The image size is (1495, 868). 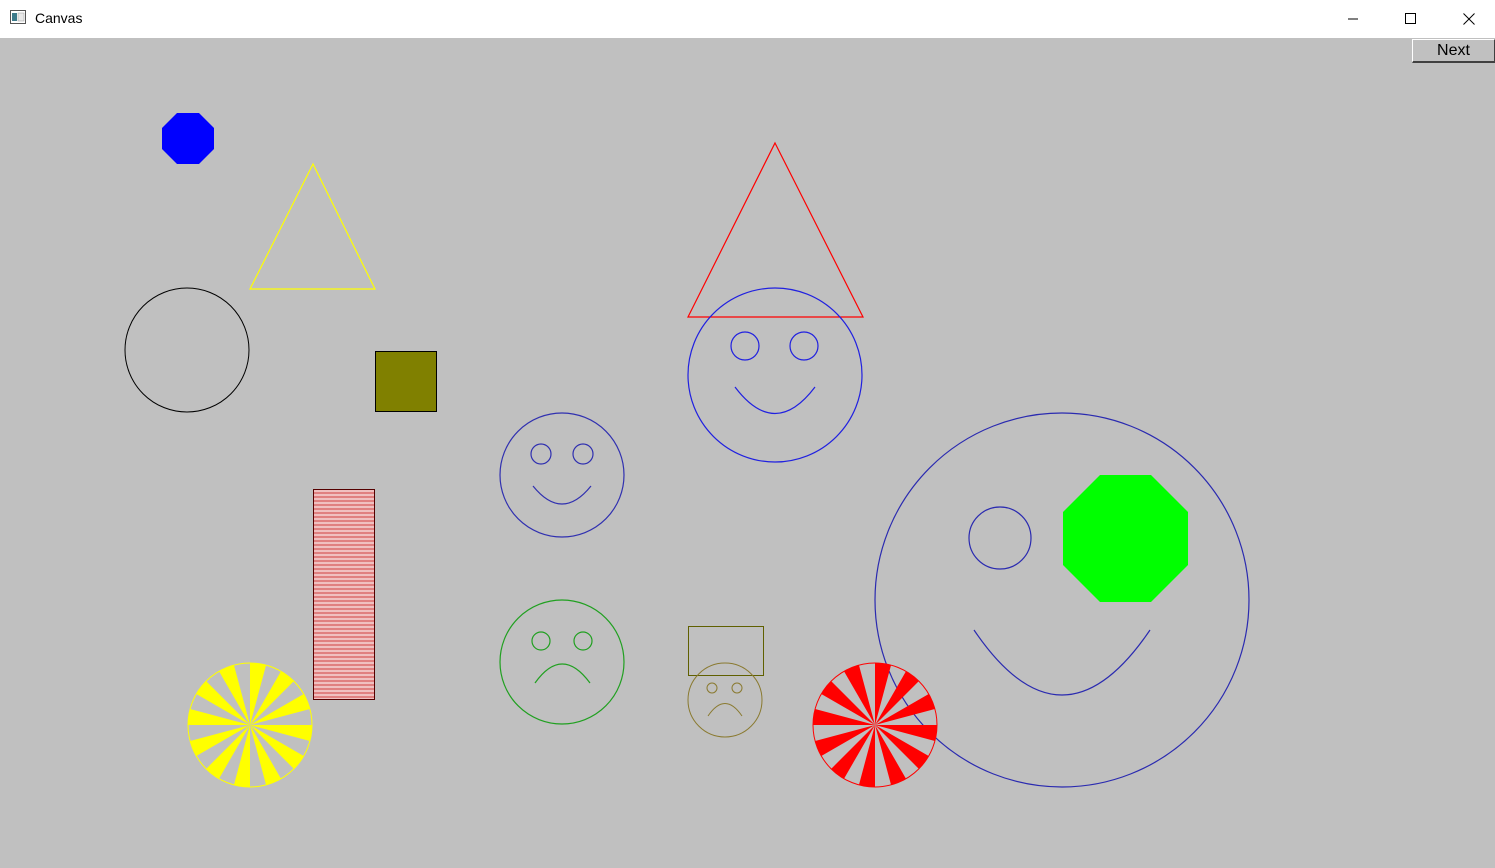 What do you see at coordinates (188, 138) in the screenshot?
I see `blue-octagon` at bounding box center [188, 138].